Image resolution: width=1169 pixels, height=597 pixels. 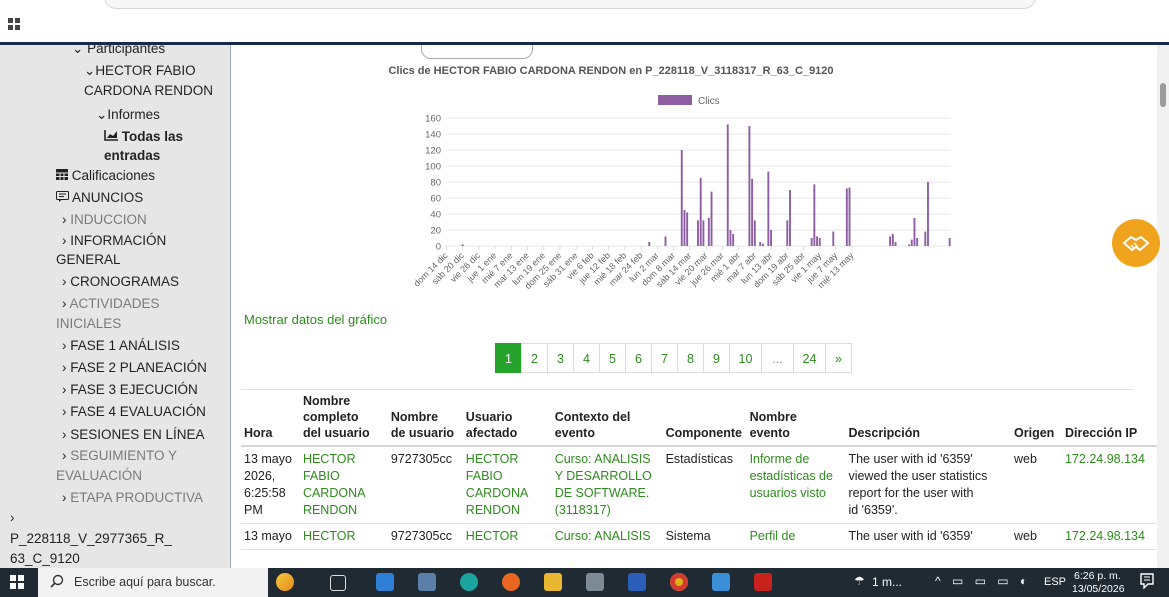 What do you see at coordinates (638, 358) in the screenshot?
I see `page-link: 6` at bounding box center [638, 358].